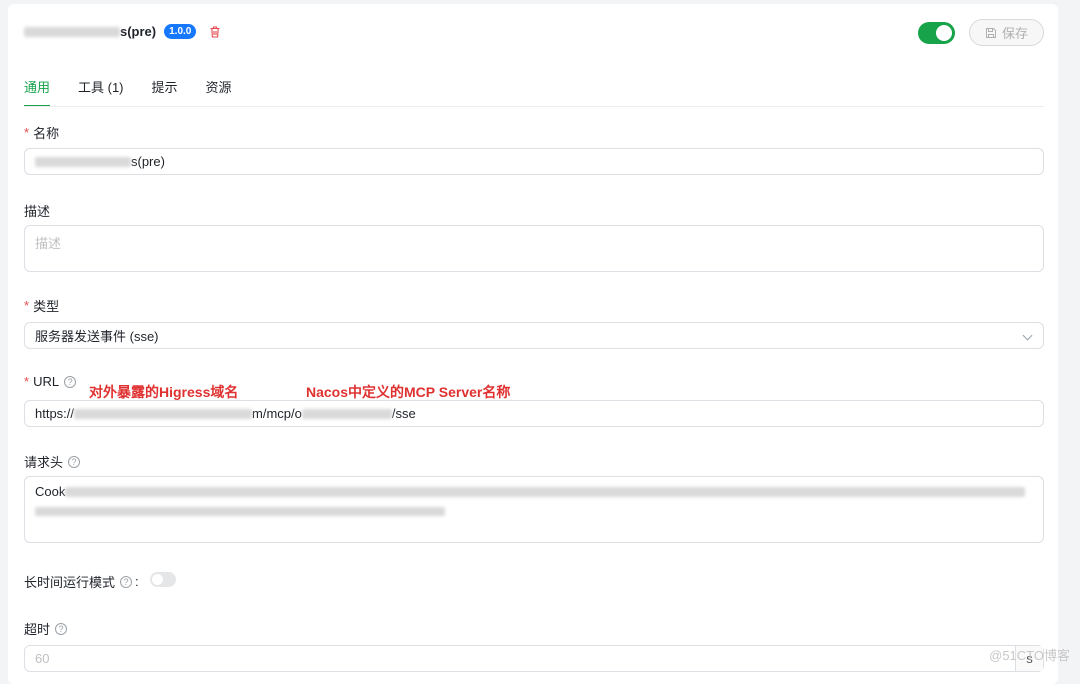  I want to click on type-value: 服务器发送事件 (sse), so click(97, 336).